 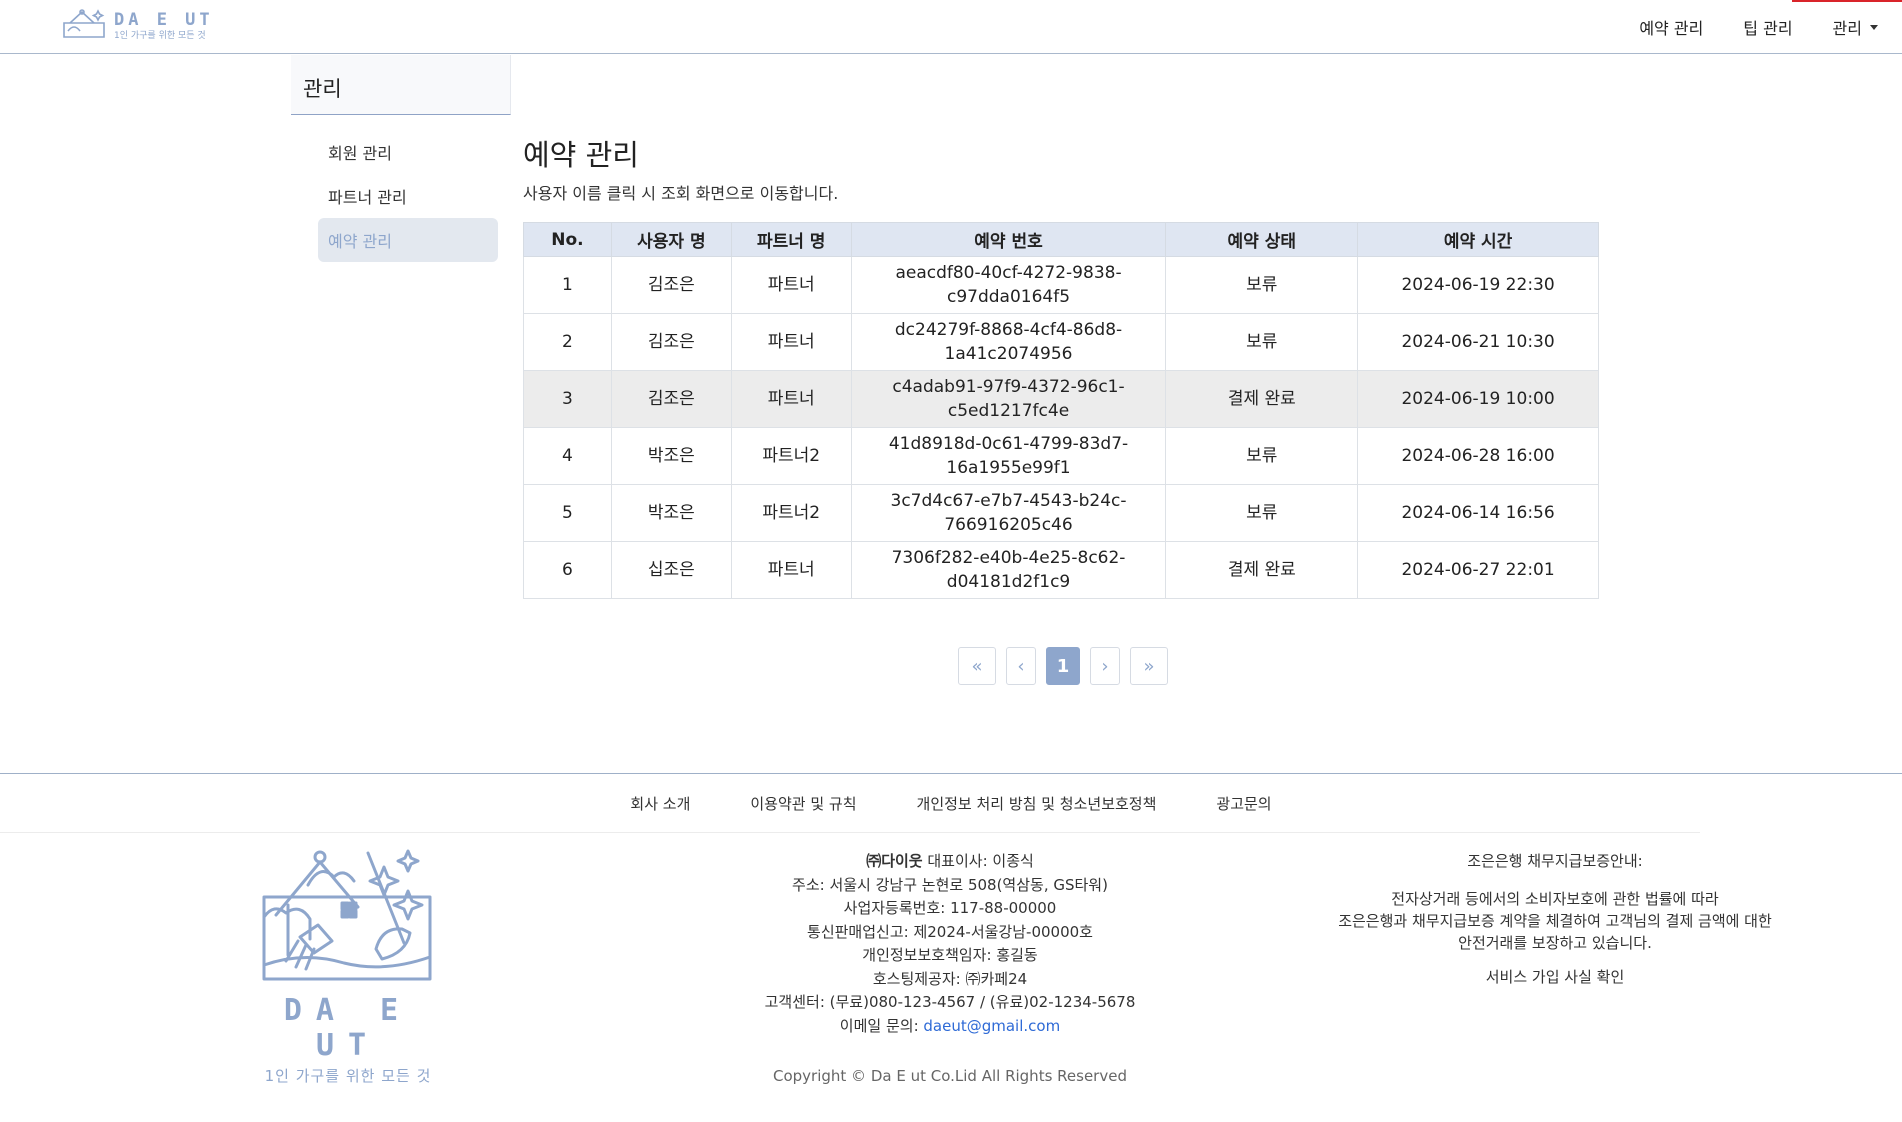 I want to click on cell-no: 1, so click(x=567, y=285).